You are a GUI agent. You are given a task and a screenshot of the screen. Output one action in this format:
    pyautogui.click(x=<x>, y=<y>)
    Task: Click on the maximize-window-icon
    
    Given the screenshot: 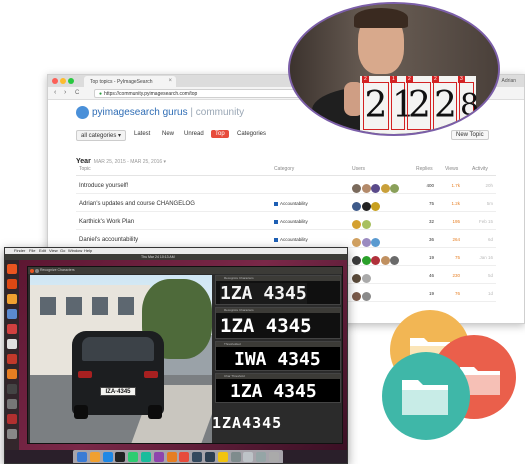 What is the action you would take?
    pyautogui.click(x=71, y=81)
    